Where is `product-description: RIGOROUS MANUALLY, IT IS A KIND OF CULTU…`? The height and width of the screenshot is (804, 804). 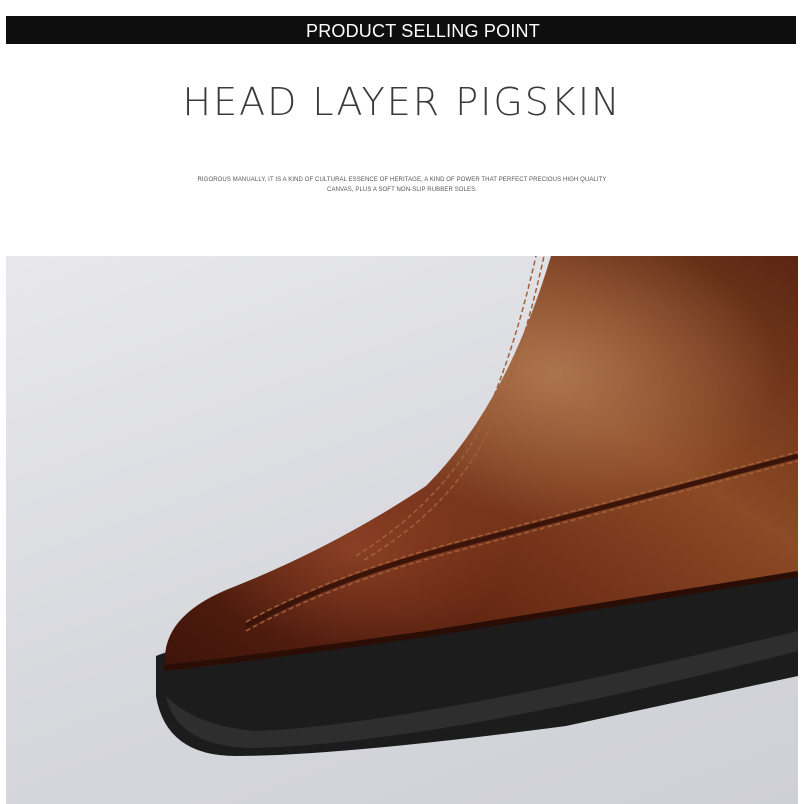
product-description: RIGOROUS MANUALLY, IT IS A KIND OF CULTU… is located at coordinates (402, 185).